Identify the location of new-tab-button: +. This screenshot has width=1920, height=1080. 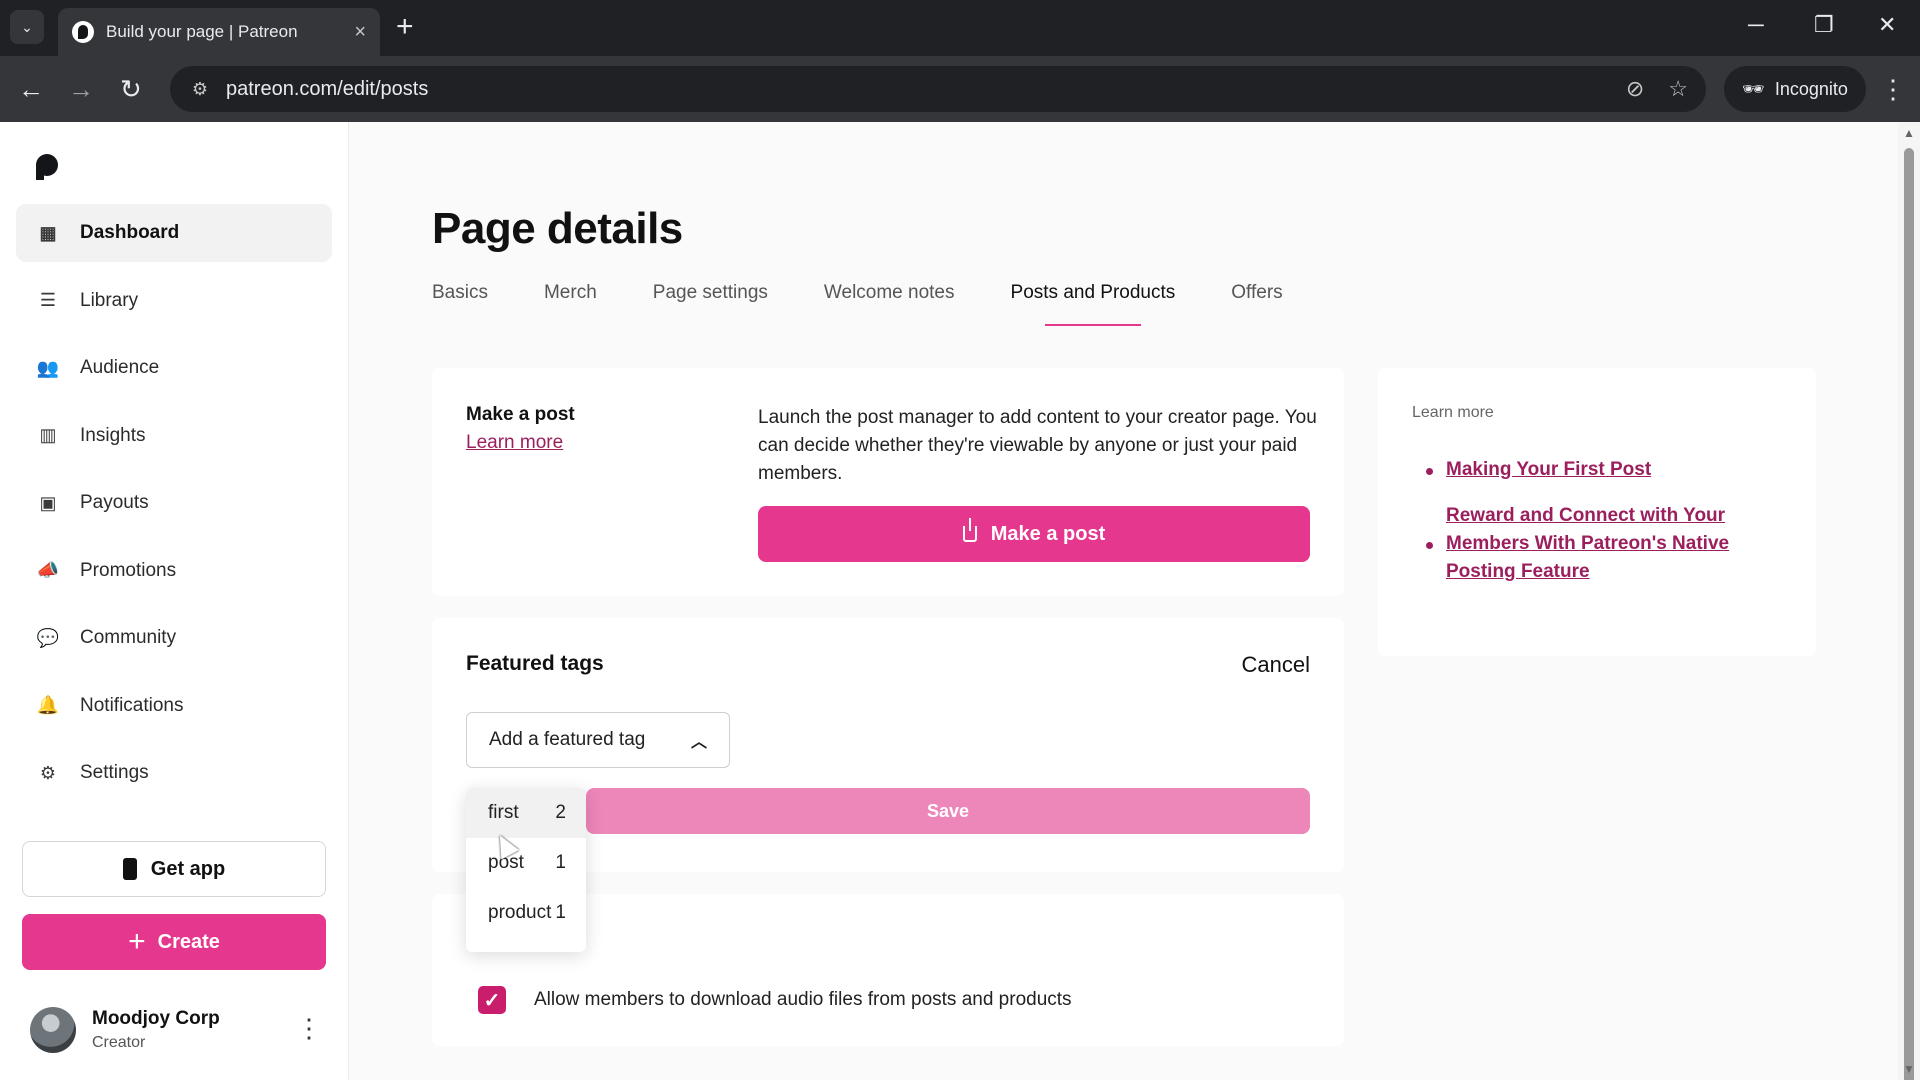
(405, 27).